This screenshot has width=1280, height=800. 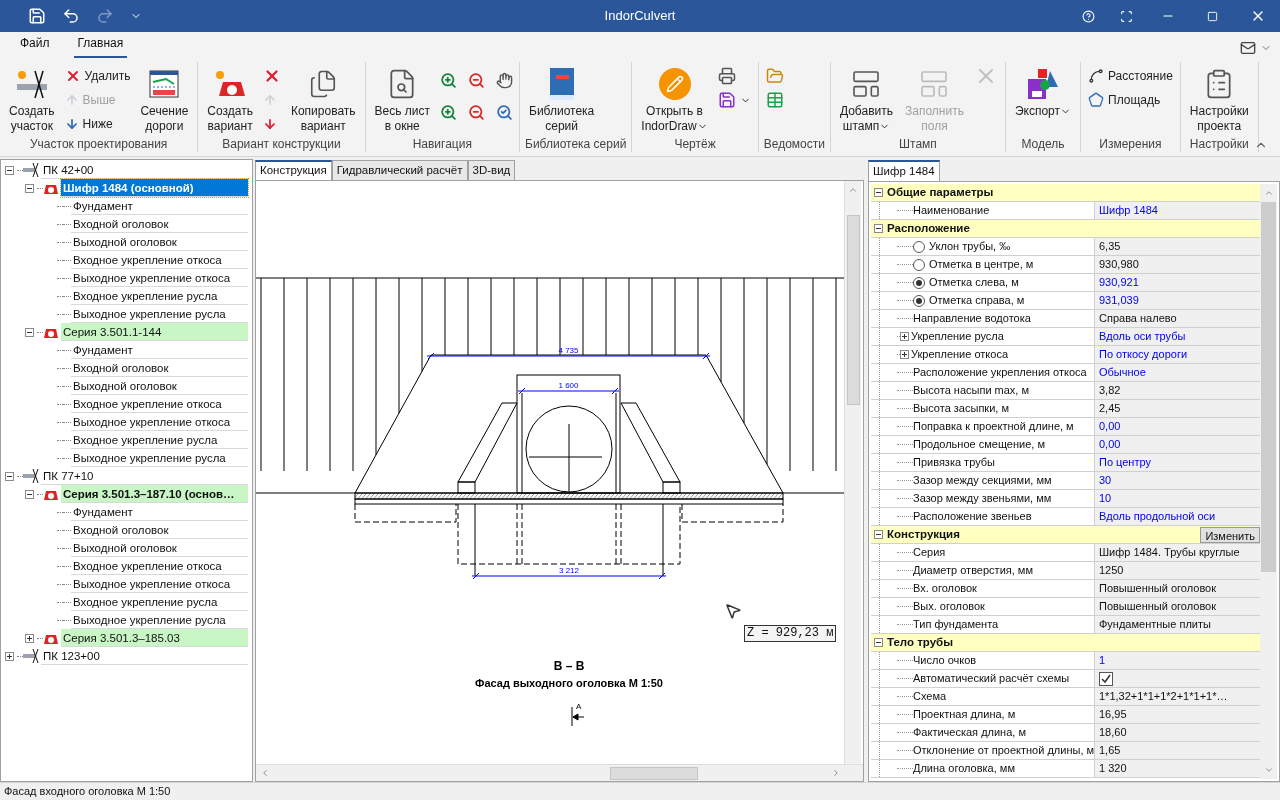 I want to click on export-model-icon, so click(x=1042, y=84).